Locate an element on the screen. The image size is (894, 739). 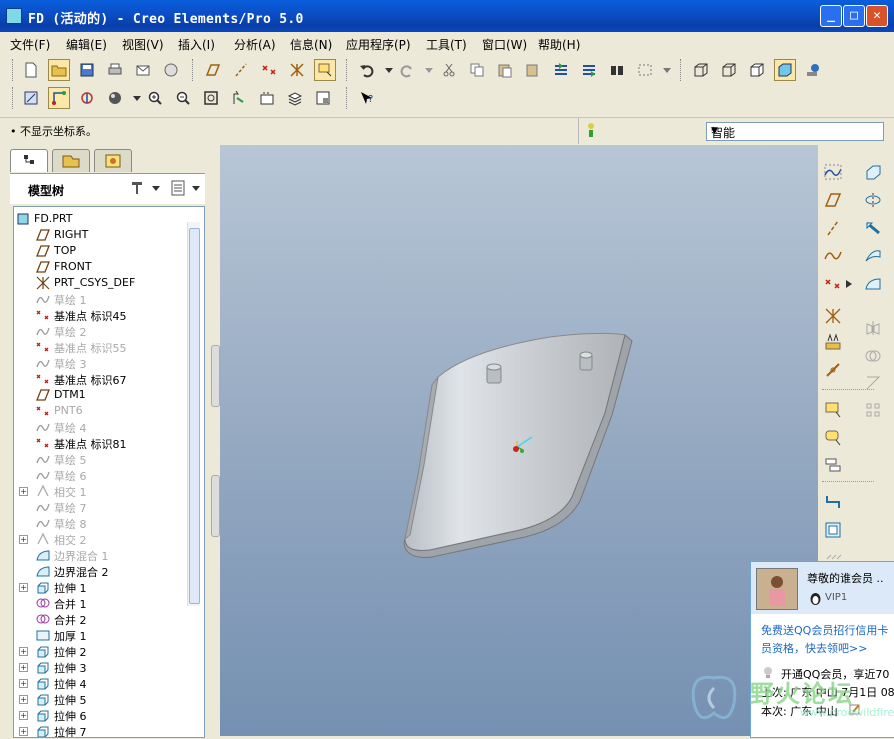
zoom-out-icon is located at coordinates (183, 98).